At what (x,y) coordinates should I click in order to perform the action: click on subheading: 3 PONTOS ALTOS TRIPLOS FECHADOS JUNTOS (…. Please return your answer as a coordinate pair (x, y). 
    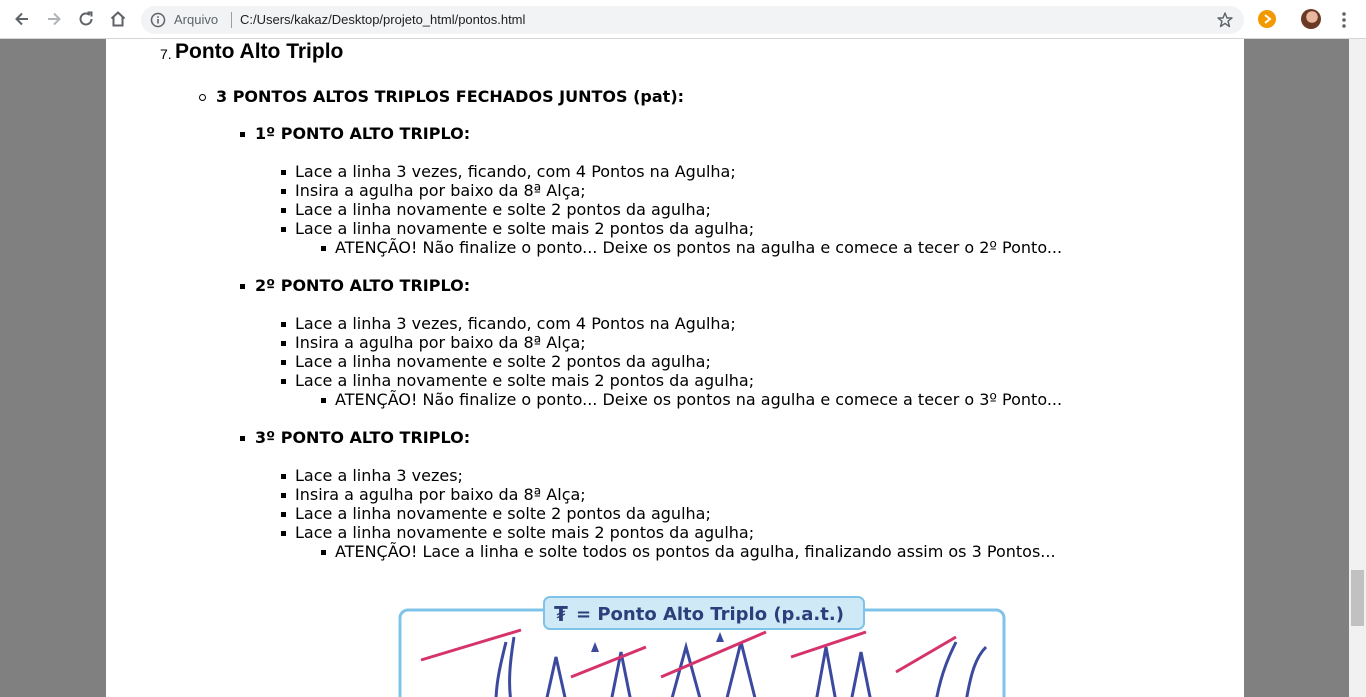
    Looking at the image, I should click on (450, 96).